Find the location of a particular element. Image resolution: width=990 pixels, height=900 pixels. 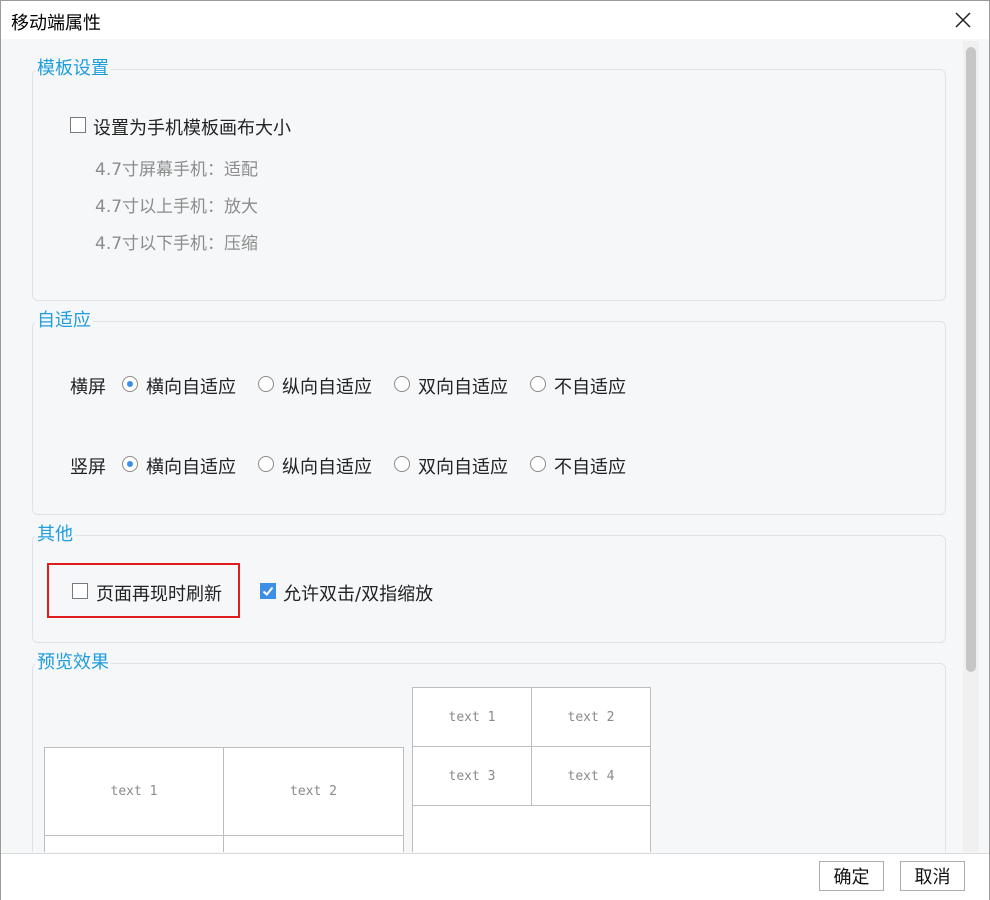

portrait-label: 竖屏 is located at coordinates (88, 467).